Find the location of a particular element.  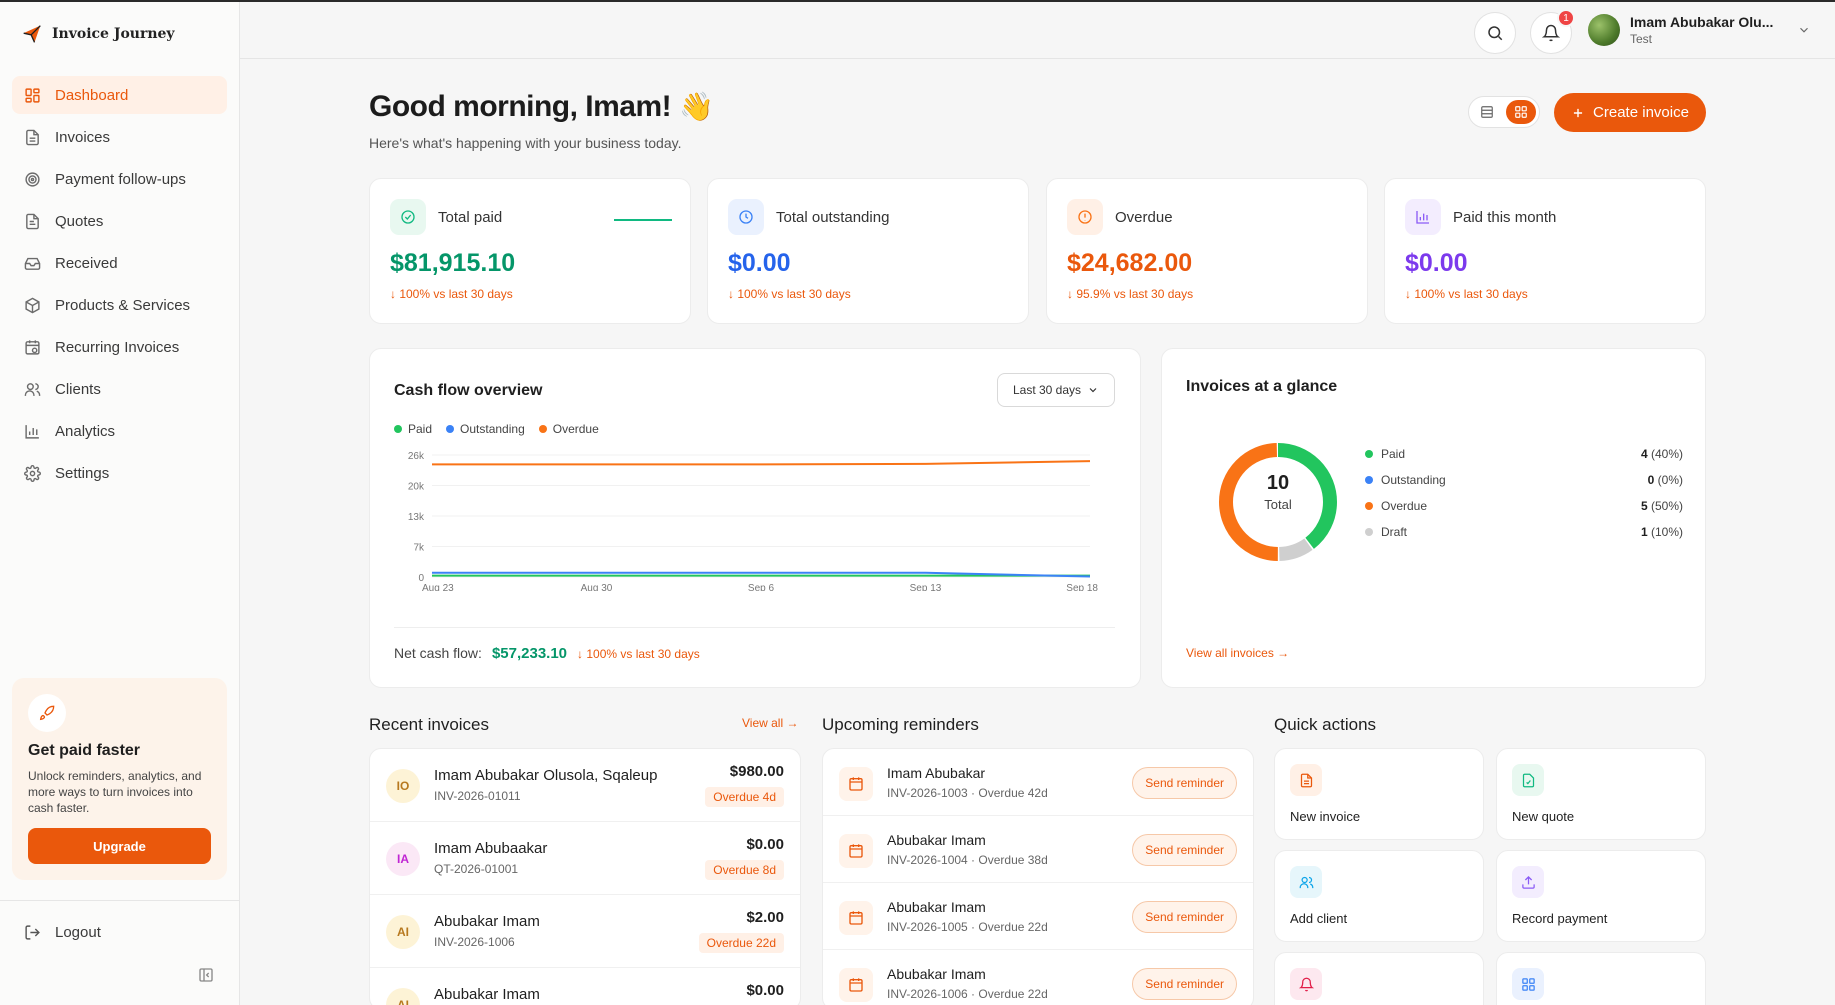

stat-value: $0.00 is located at coordinates (1436, 263).